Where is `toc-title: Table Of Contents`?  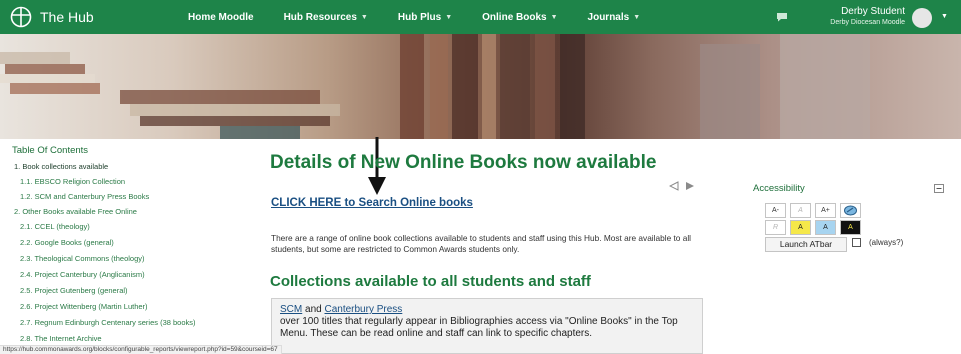
toc-title: Table Of Contents is located at coordinates (50, 150).